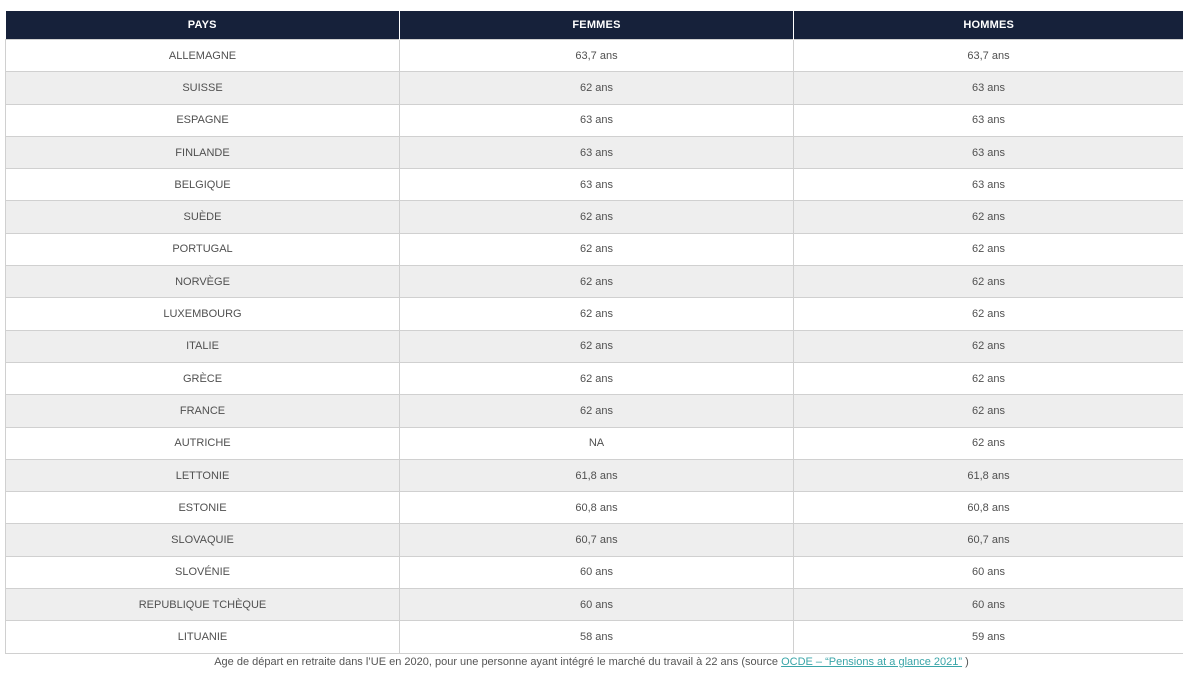 Image resolution: width=1183 pixels, height=682 pixels. I want to click on table-row: NORVÈGE 62 ans 62 ans, so click(594, 282).